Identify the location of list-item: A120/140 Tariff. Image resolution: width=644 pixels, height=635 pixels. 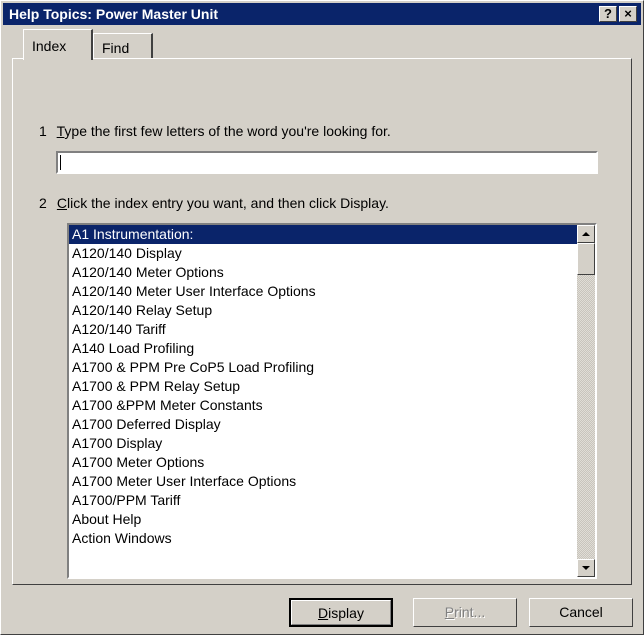
(332, 329).